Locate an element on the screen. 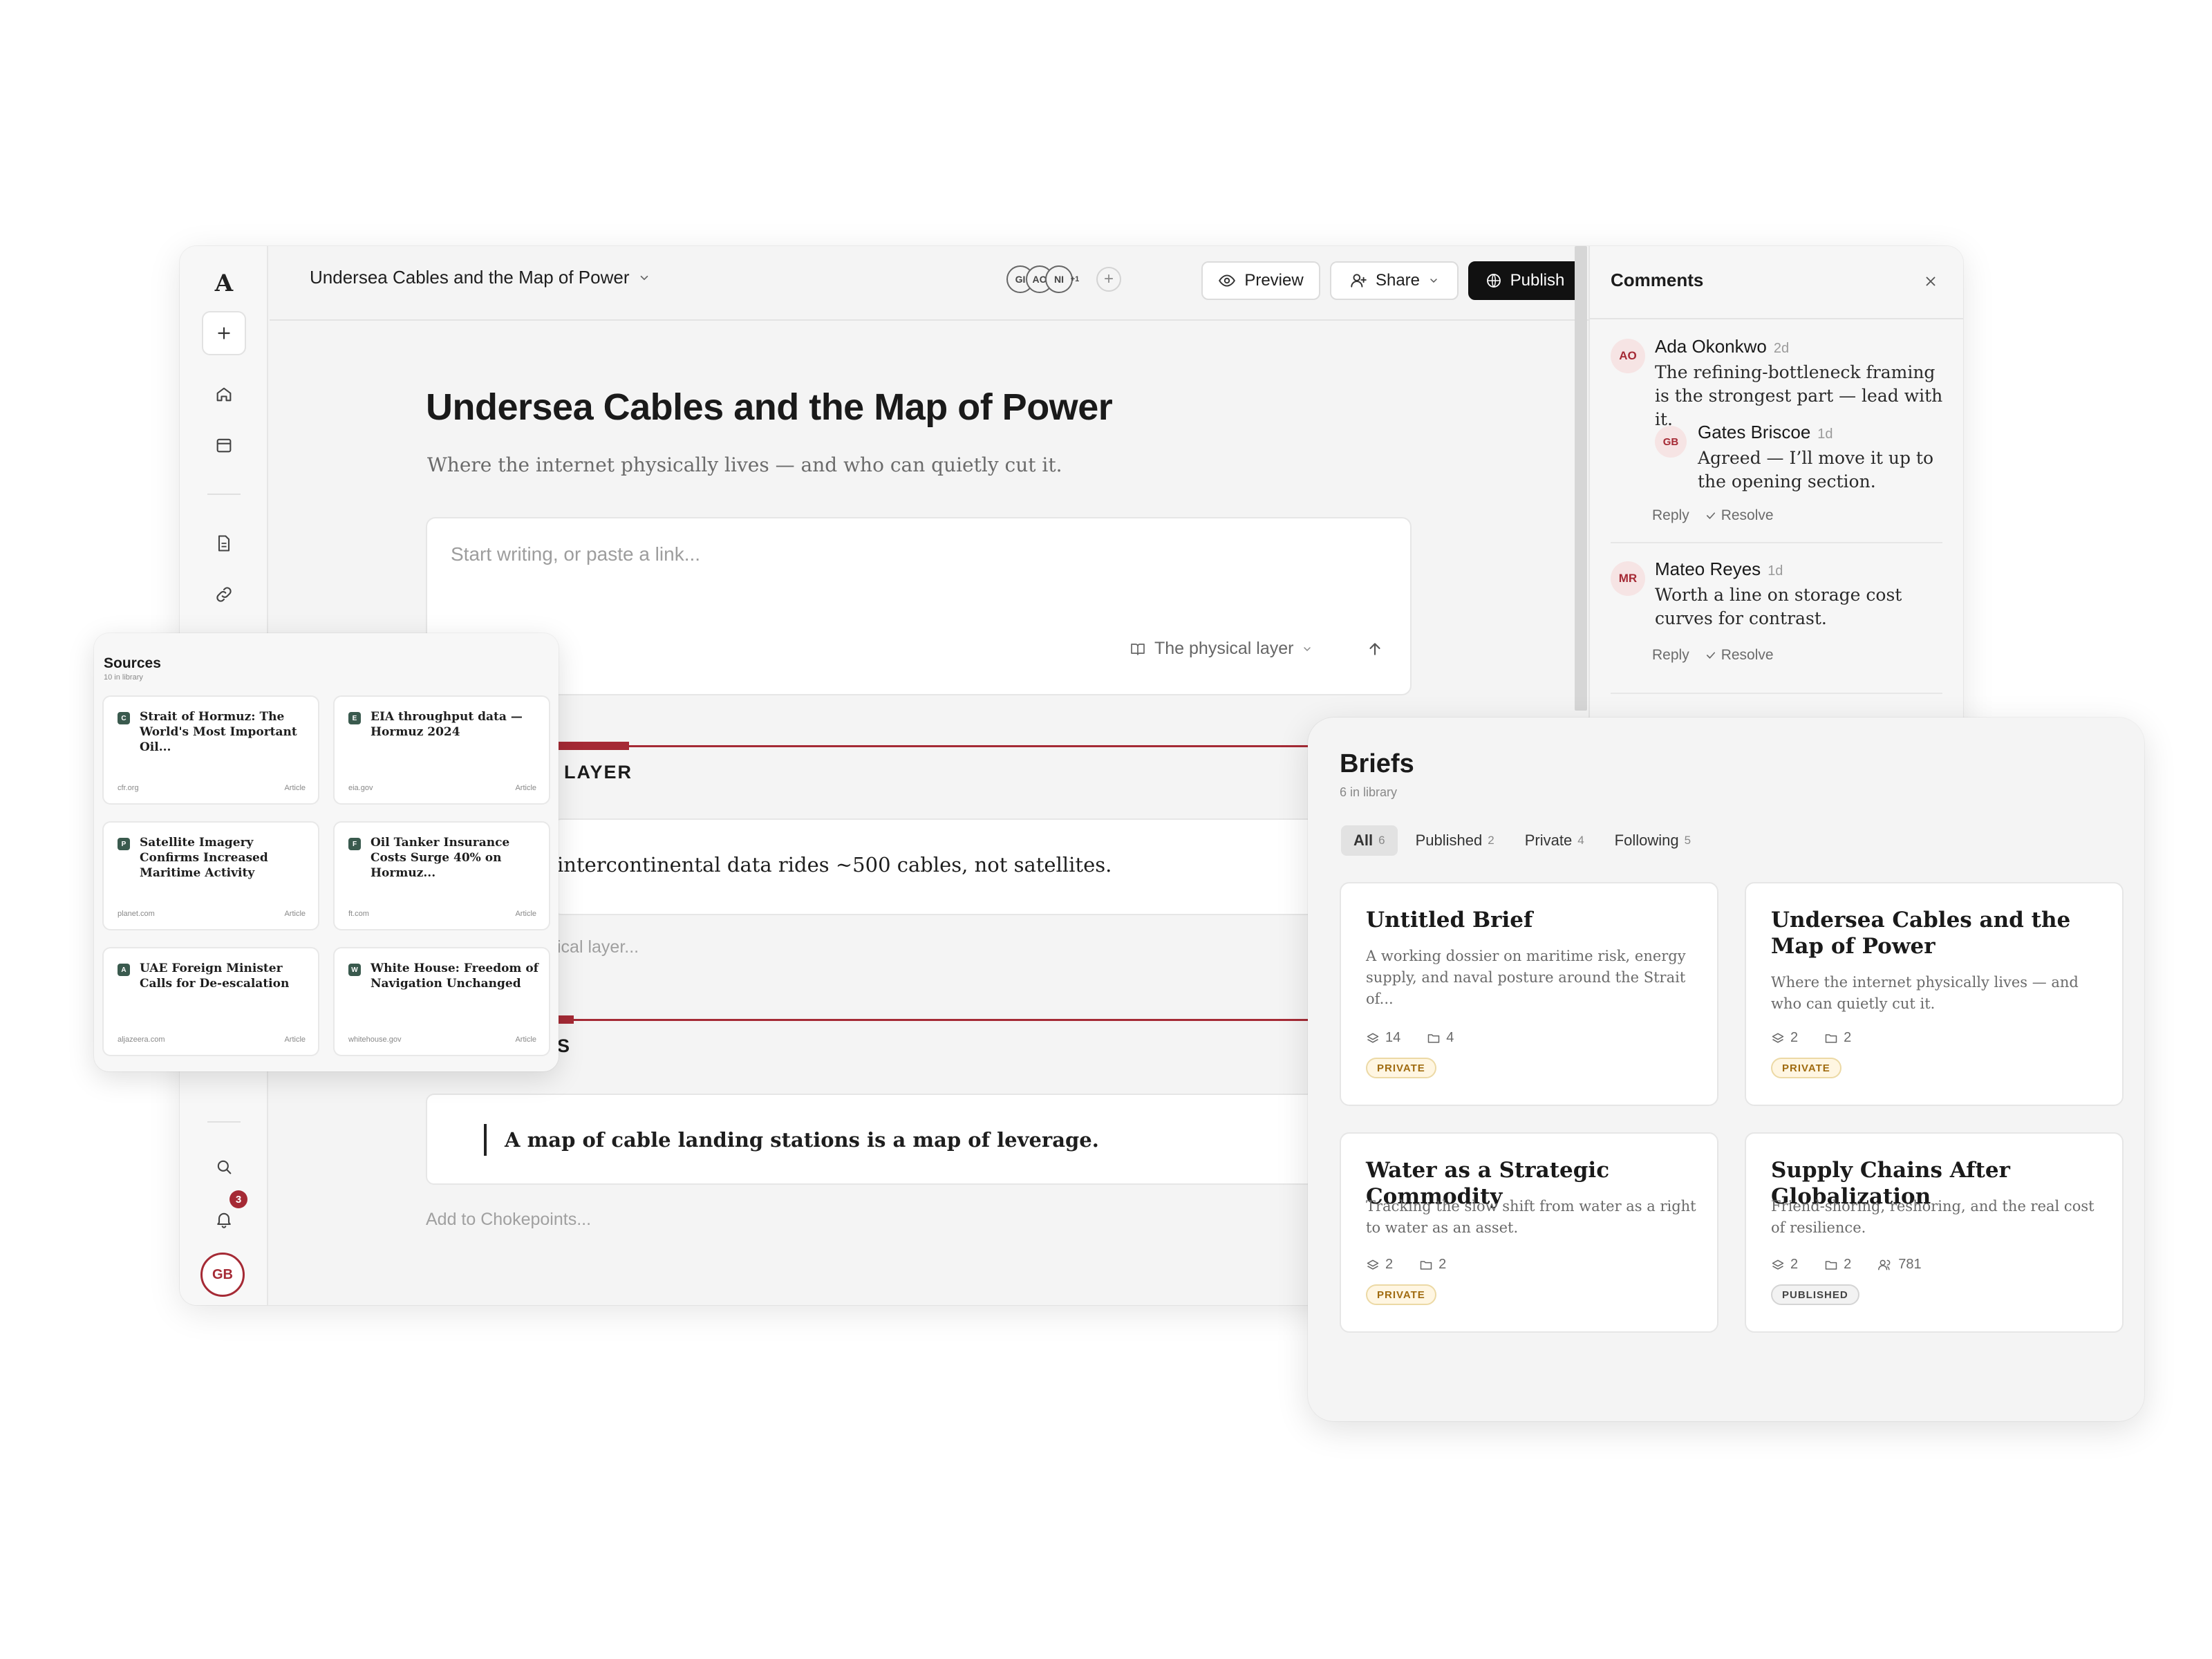  avatar: MR is located at coordinates (1628, 578).